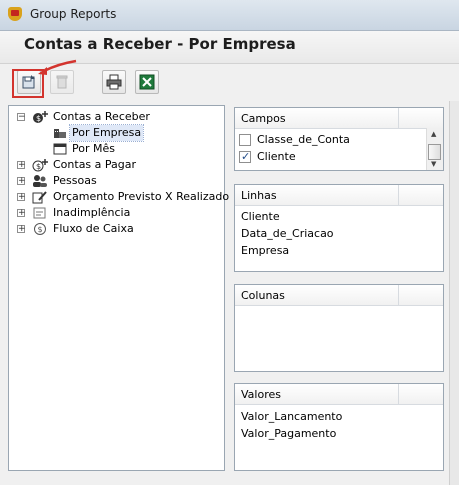 The width and height of the screenshot is (459, 485). I want to click on tree-item-pessoas: + Pessoas, so click(116, 181).